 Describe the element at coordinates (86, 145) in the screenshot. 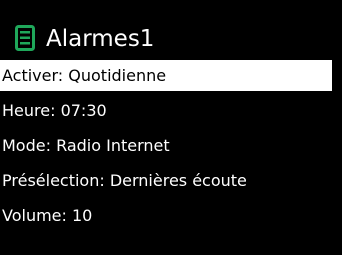

I see `menu-item-label: Mode: Radio Internet` at that location.